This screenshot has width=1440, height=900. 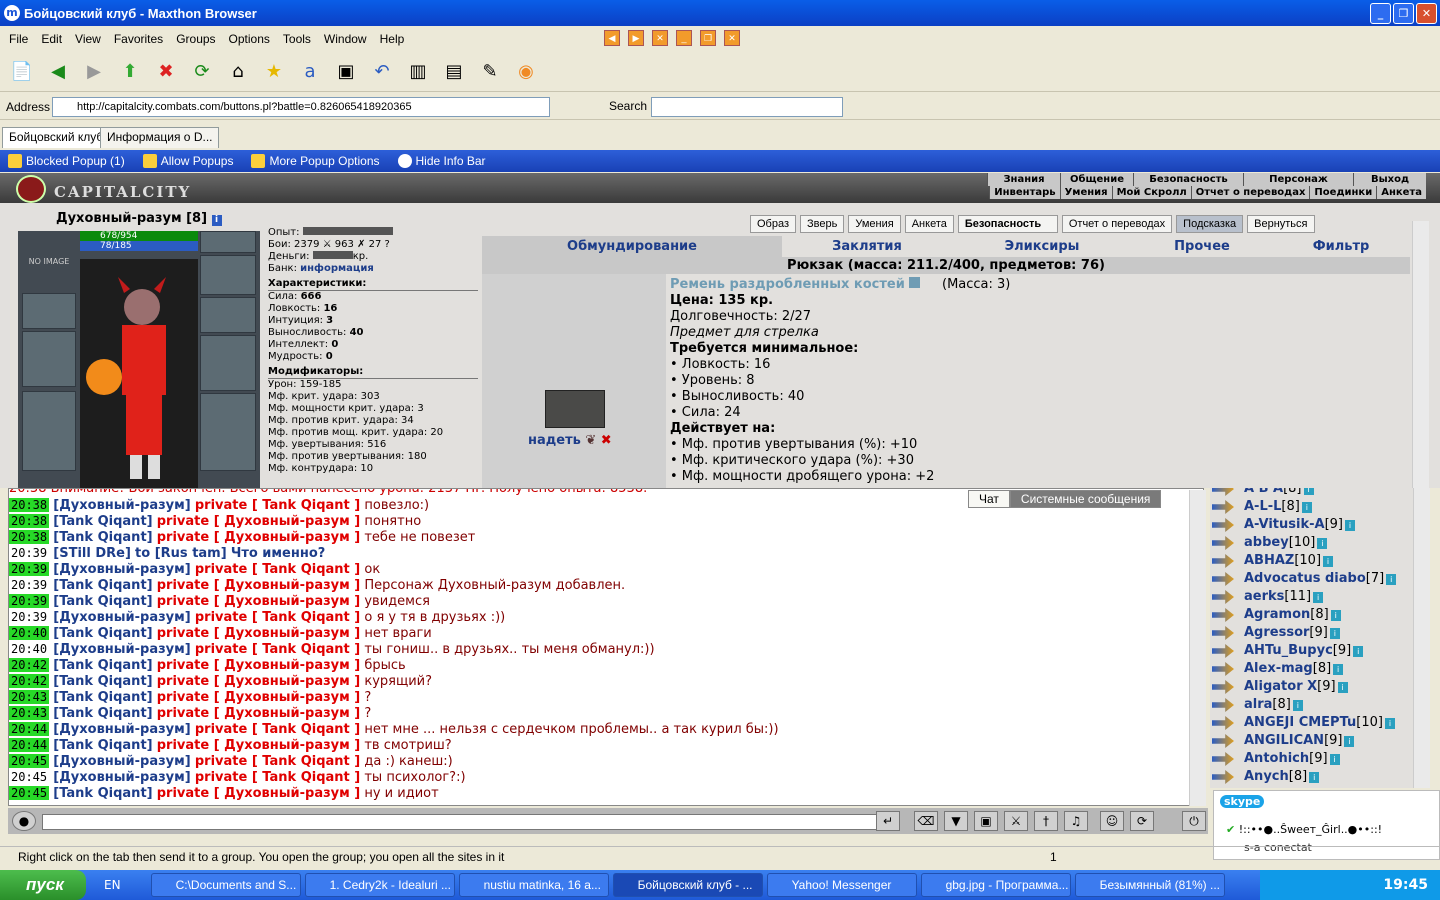 What do you see at coordinates (43, 885) in the screenshot?
I see `start-button: пуск` at bounding box center [43, 885].